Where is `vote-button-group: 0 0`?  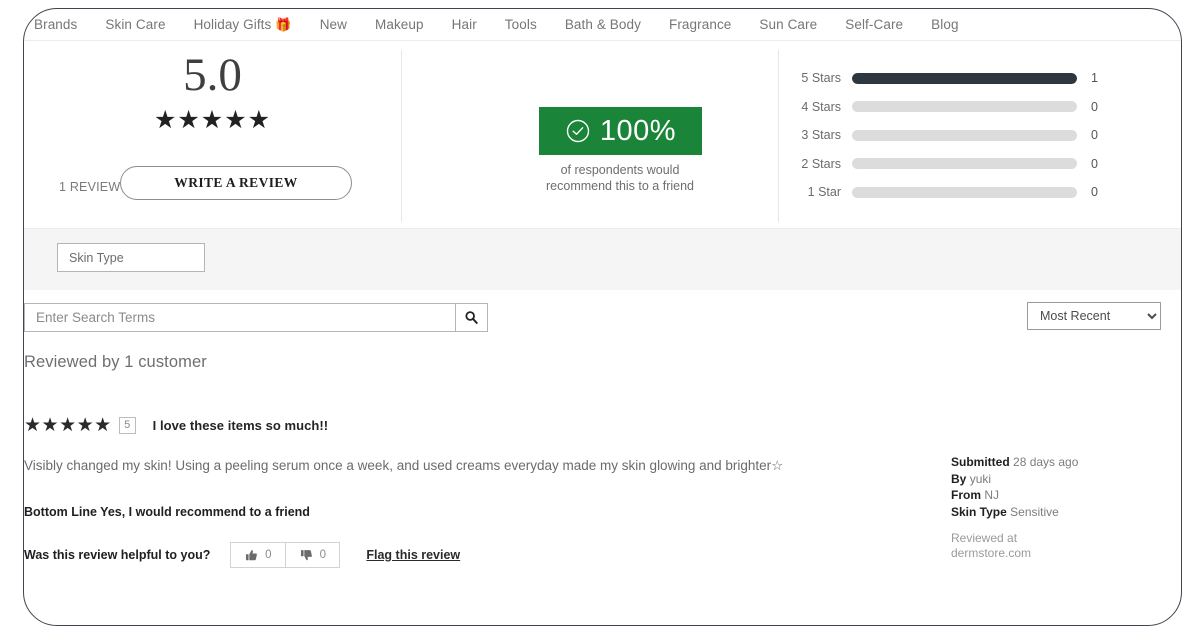 vote-button-group: 0 0 is located at coordinates (285, 555).